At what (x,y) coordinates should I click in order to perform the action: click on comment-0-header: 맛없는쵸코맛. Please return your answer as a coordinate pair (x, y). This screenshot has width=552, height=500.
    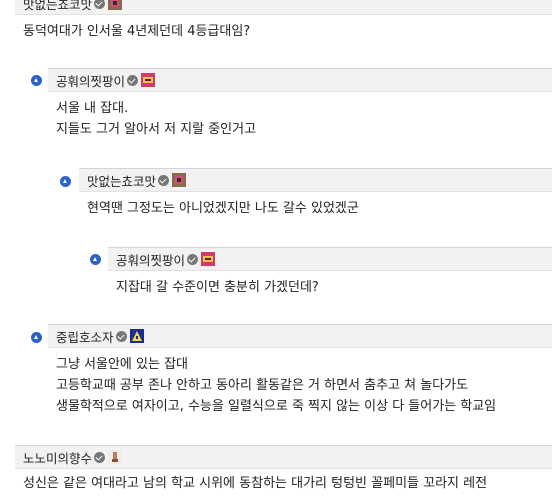
    Looking at the image, I should click on (283, 7).